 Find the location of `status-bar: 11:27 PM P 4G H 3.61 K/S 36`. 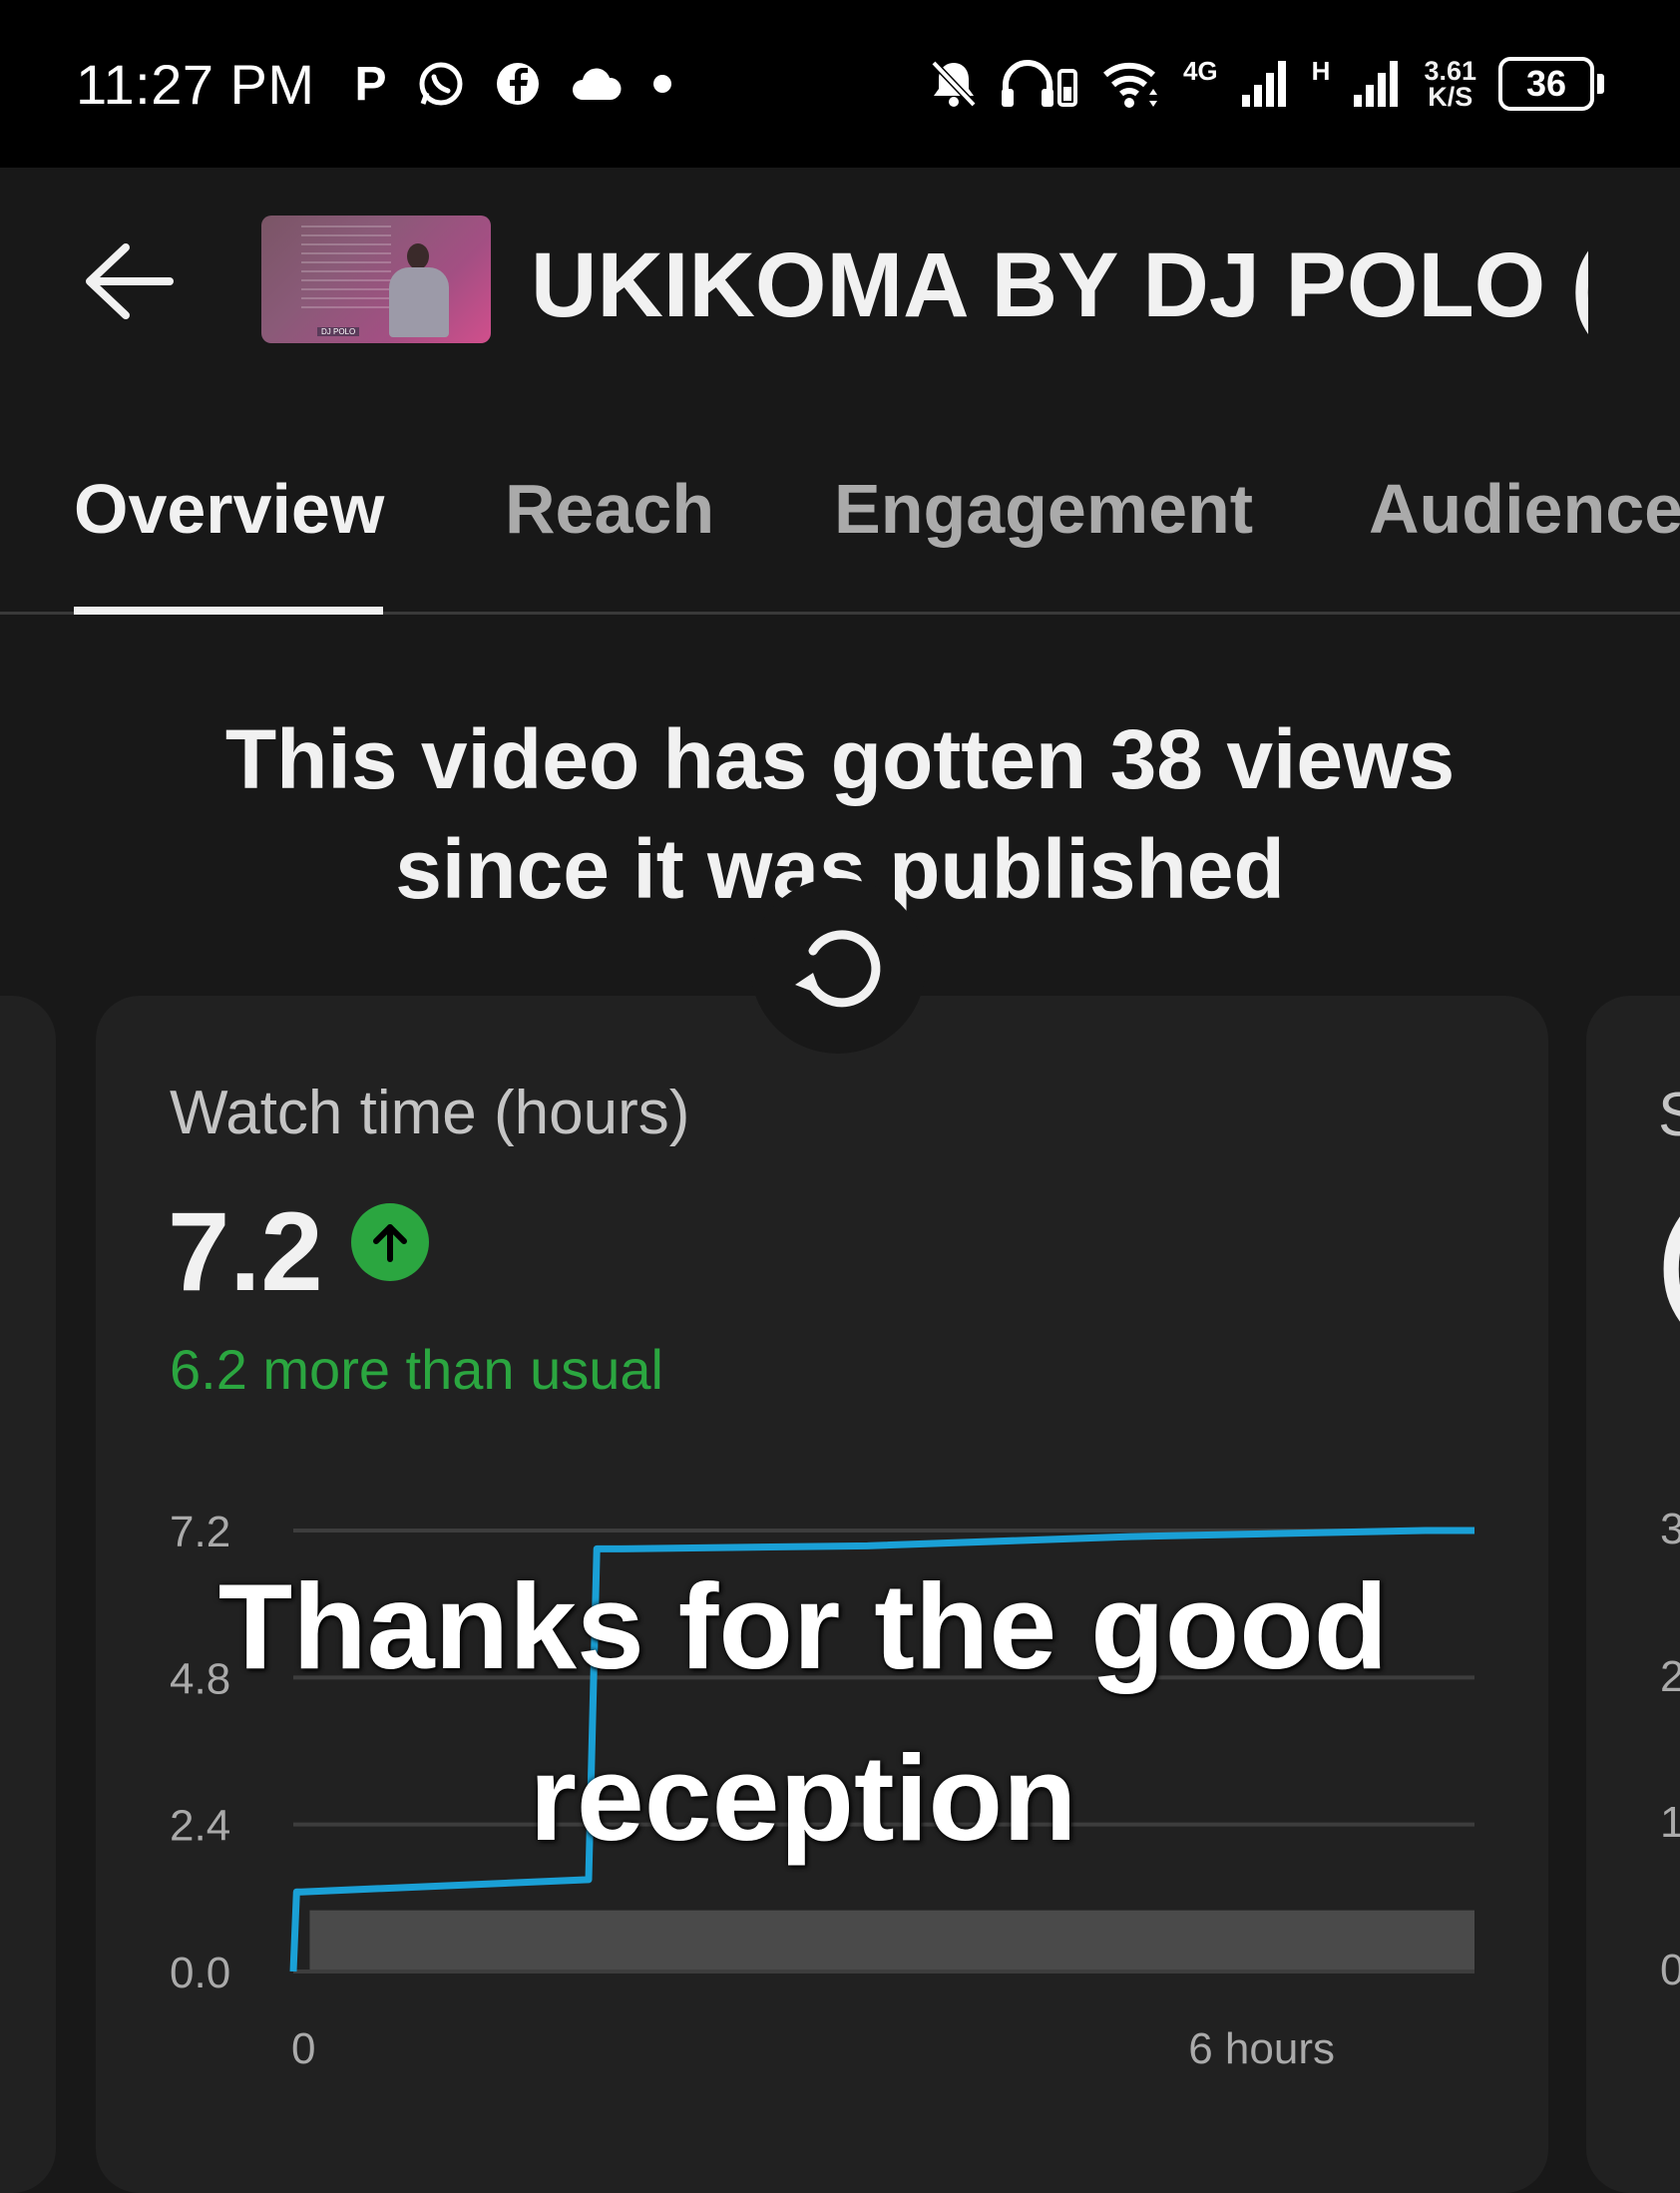

status-bar: 11:27 PM P 4G H 3.61 K/S 36 is located at coordinates (840, 84).